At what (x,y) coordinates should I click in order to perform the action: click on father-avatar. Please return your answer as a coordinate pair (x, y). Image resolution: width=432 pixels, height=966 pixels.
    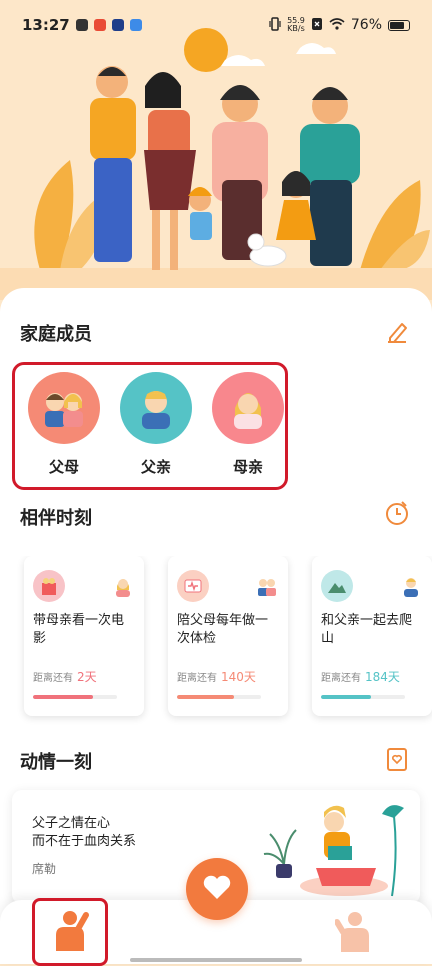
    Looking at the image, I should click on (156, 408).